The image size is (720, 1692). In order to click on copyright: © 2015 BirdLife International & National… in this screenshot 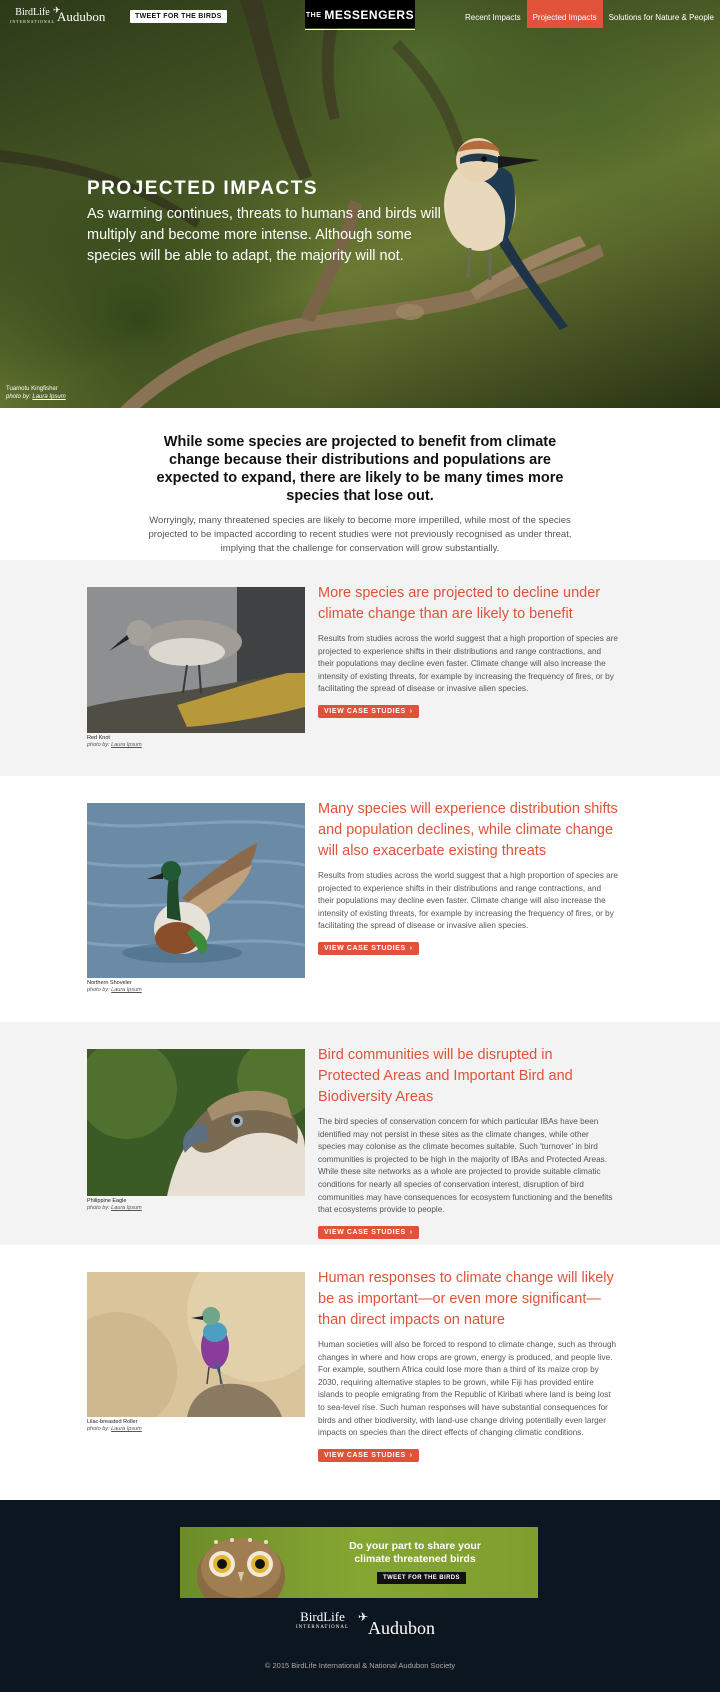, I will do `click(360, 1665)`.